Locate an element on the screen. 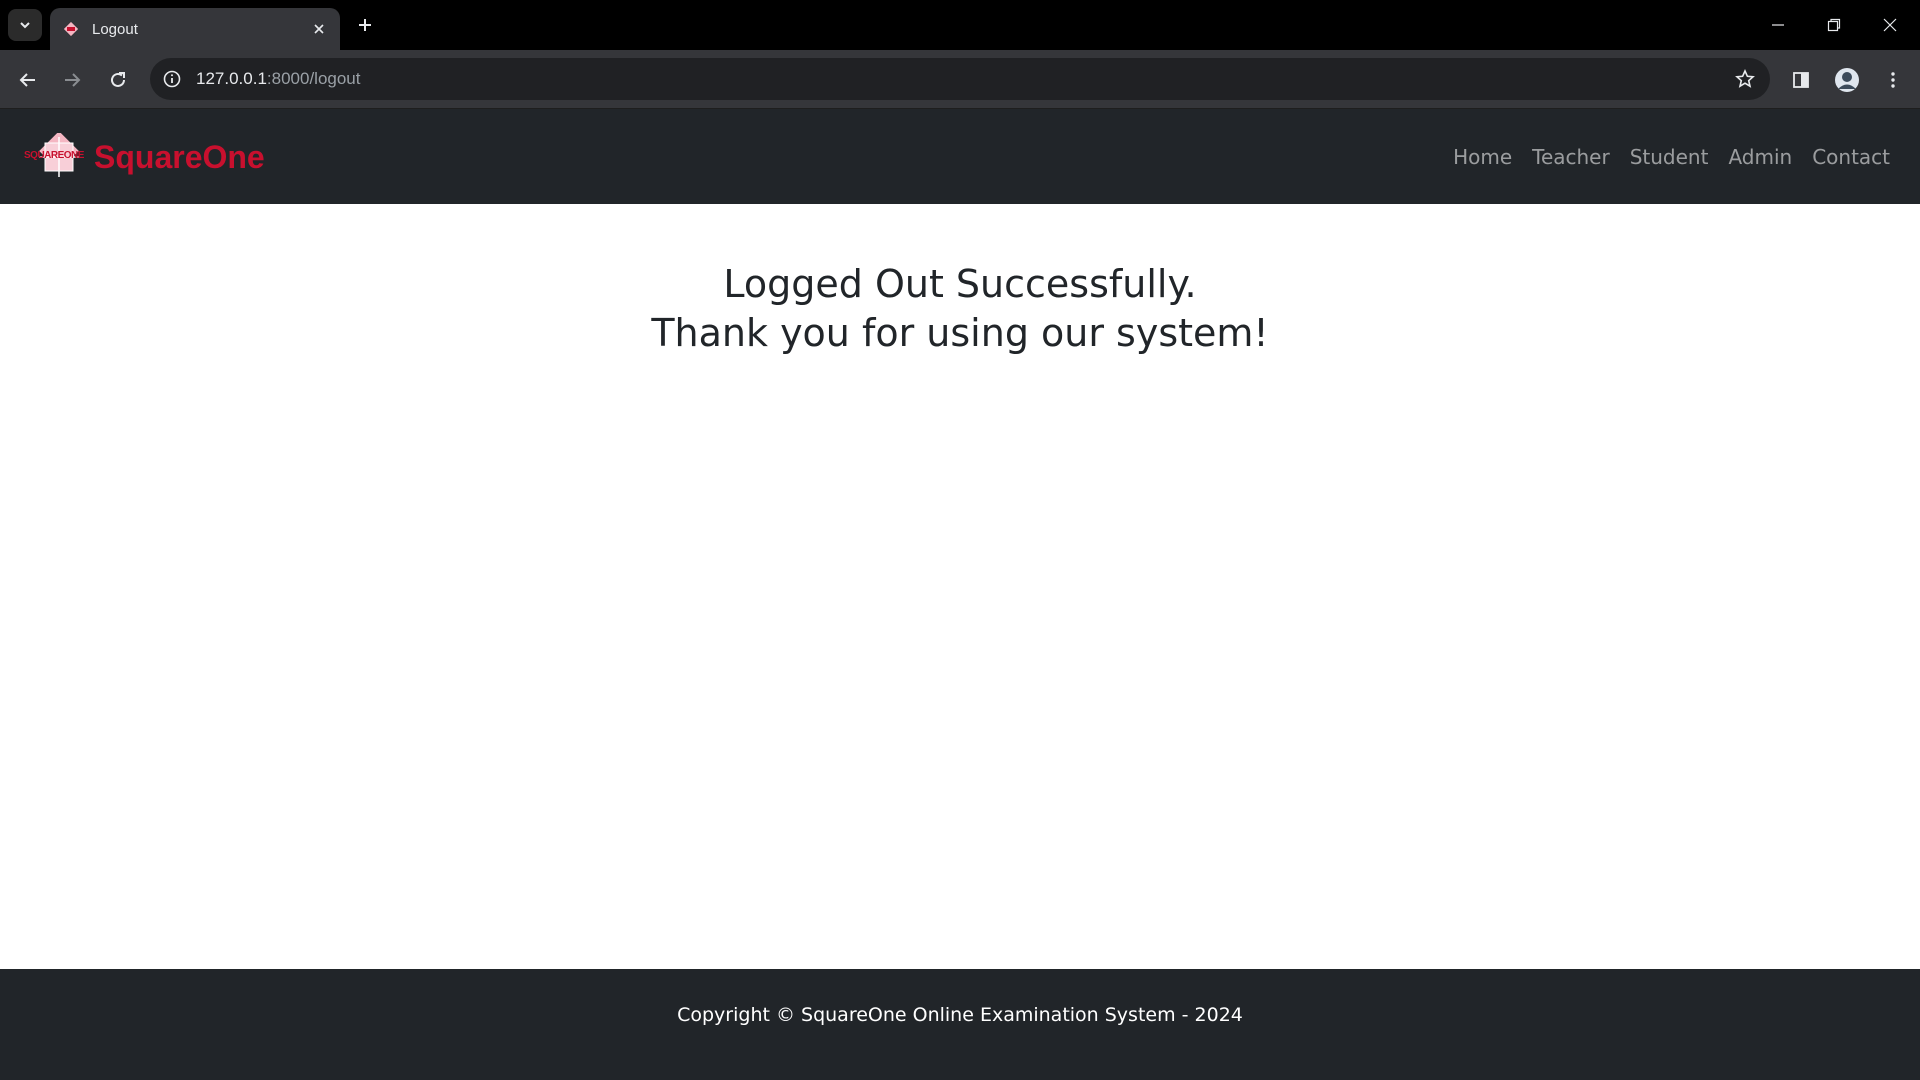  site-info-button is located at coordinates (172, 79).